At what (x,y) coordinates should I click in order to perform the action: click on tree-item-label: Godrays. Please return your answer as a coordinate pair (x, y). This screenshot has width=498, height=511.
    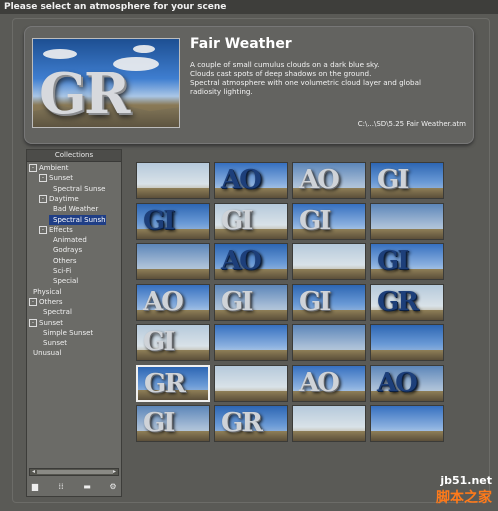
    Looking at the image, I should click on (68, 250).